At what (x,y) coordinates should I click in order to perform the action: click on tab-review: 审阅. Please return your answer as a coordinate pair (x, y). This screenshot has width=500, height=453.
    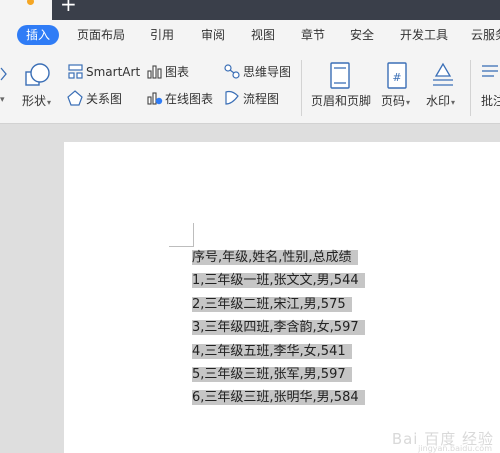
    Looking at the image, I should click on (213, 35).